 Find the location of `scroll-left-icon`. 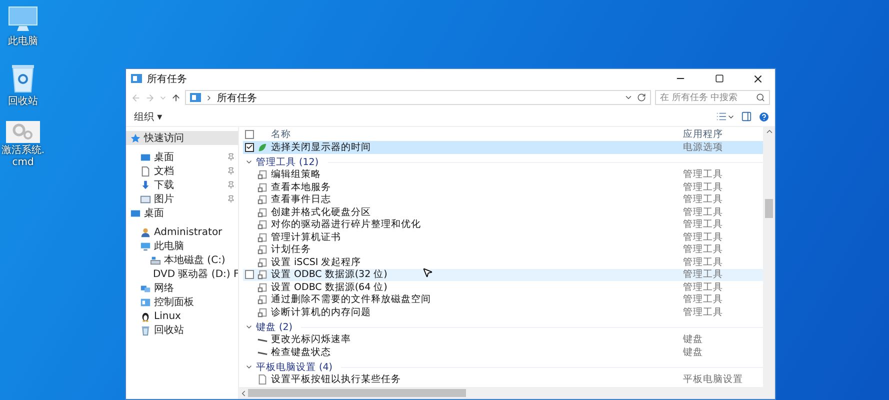

scroll-left-icon is located at coordinates (243, 393).